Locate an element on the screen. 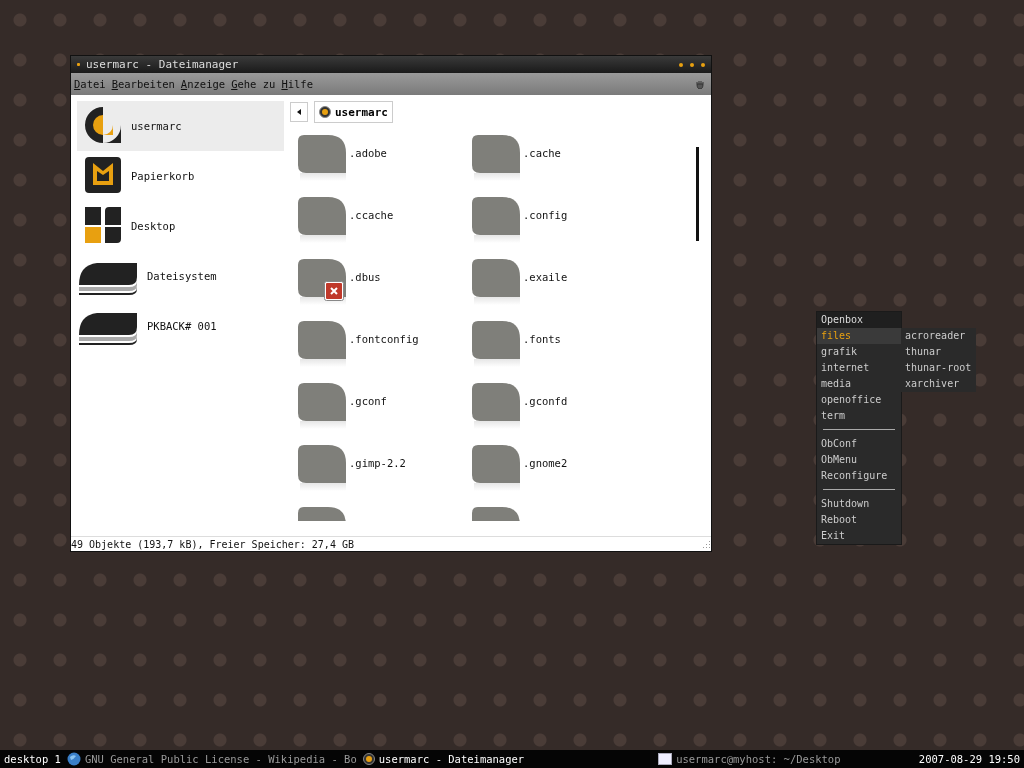  status-text: 49 Objekte (193,7 kB), Freier Speicher: 27,4 GB is located at coordinates (212, 544).